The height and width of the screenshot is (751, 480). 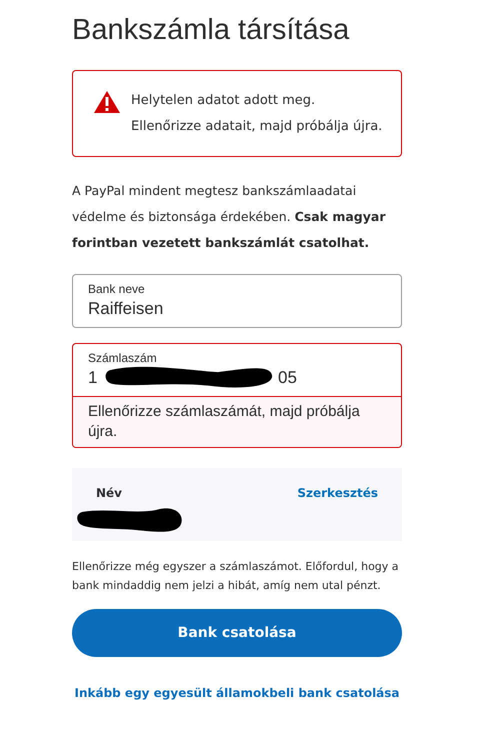 I want to click on us-bank-link: Inkább egy egyesült államokbeli bank csatolása, so click(x=237, y=693).